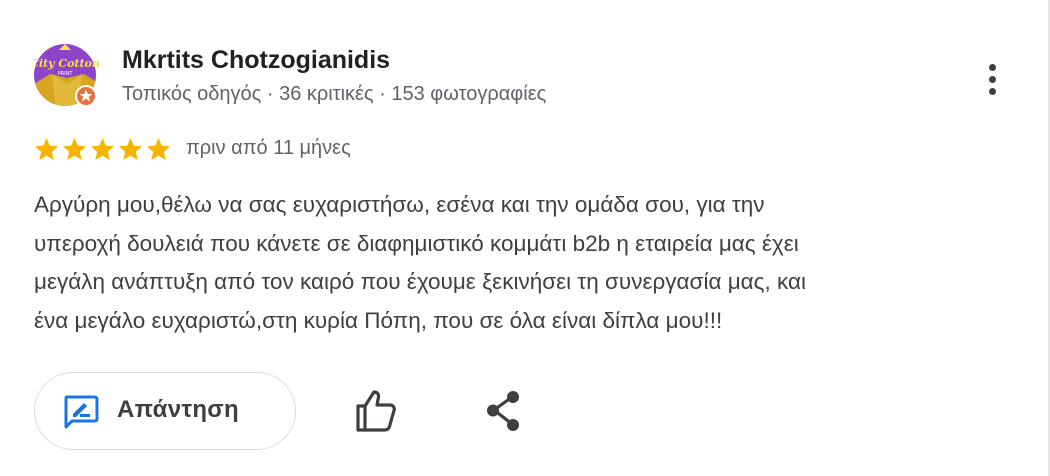  I want to click on share-icon, so click(503, 411).